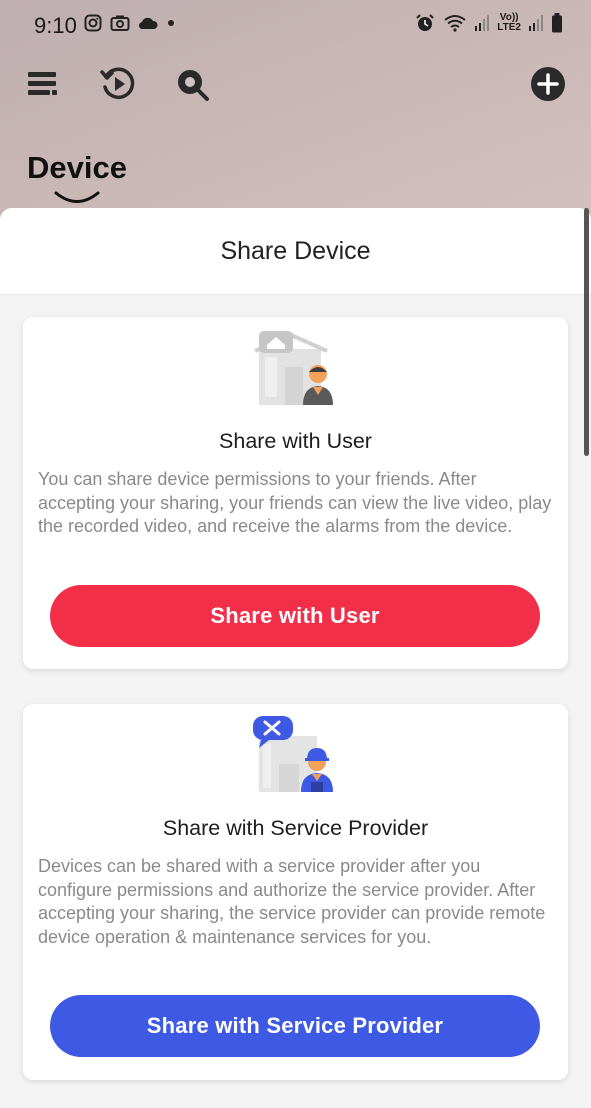  Describe the element at coordinates (295, 26) in the screenshot. I see `status-bar: 9:10 Vo)) LTE2` at that location.